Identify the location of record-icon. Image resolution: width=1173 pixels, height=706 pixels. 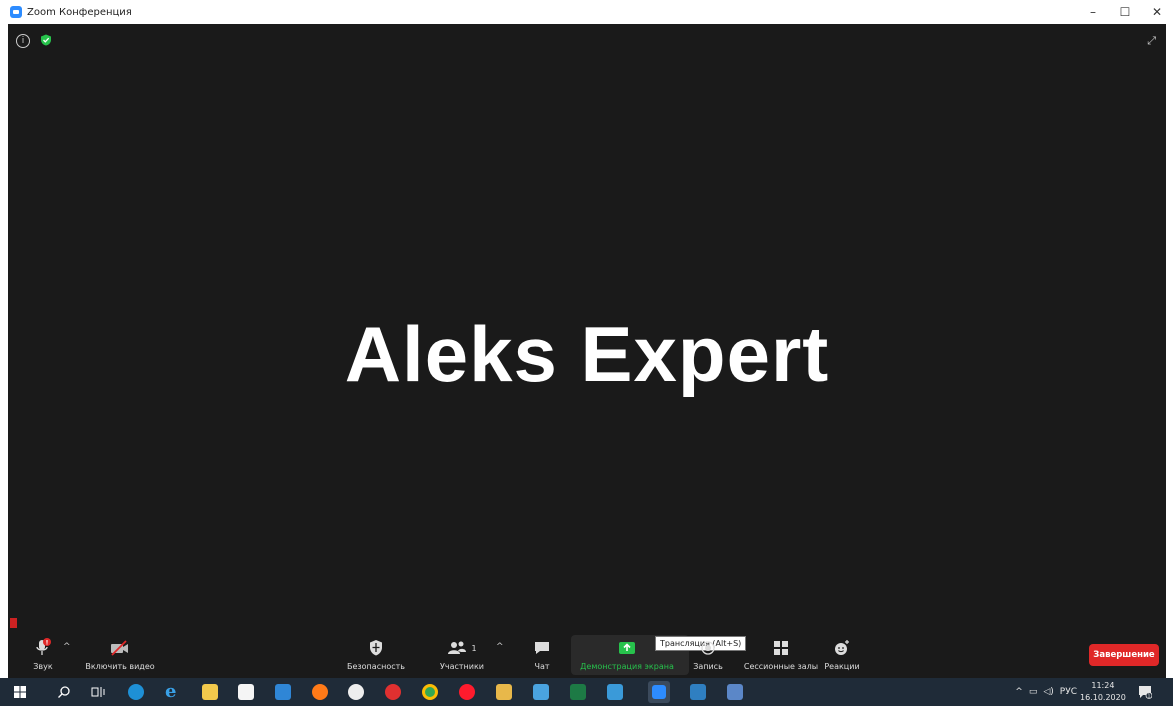
(708, 648).